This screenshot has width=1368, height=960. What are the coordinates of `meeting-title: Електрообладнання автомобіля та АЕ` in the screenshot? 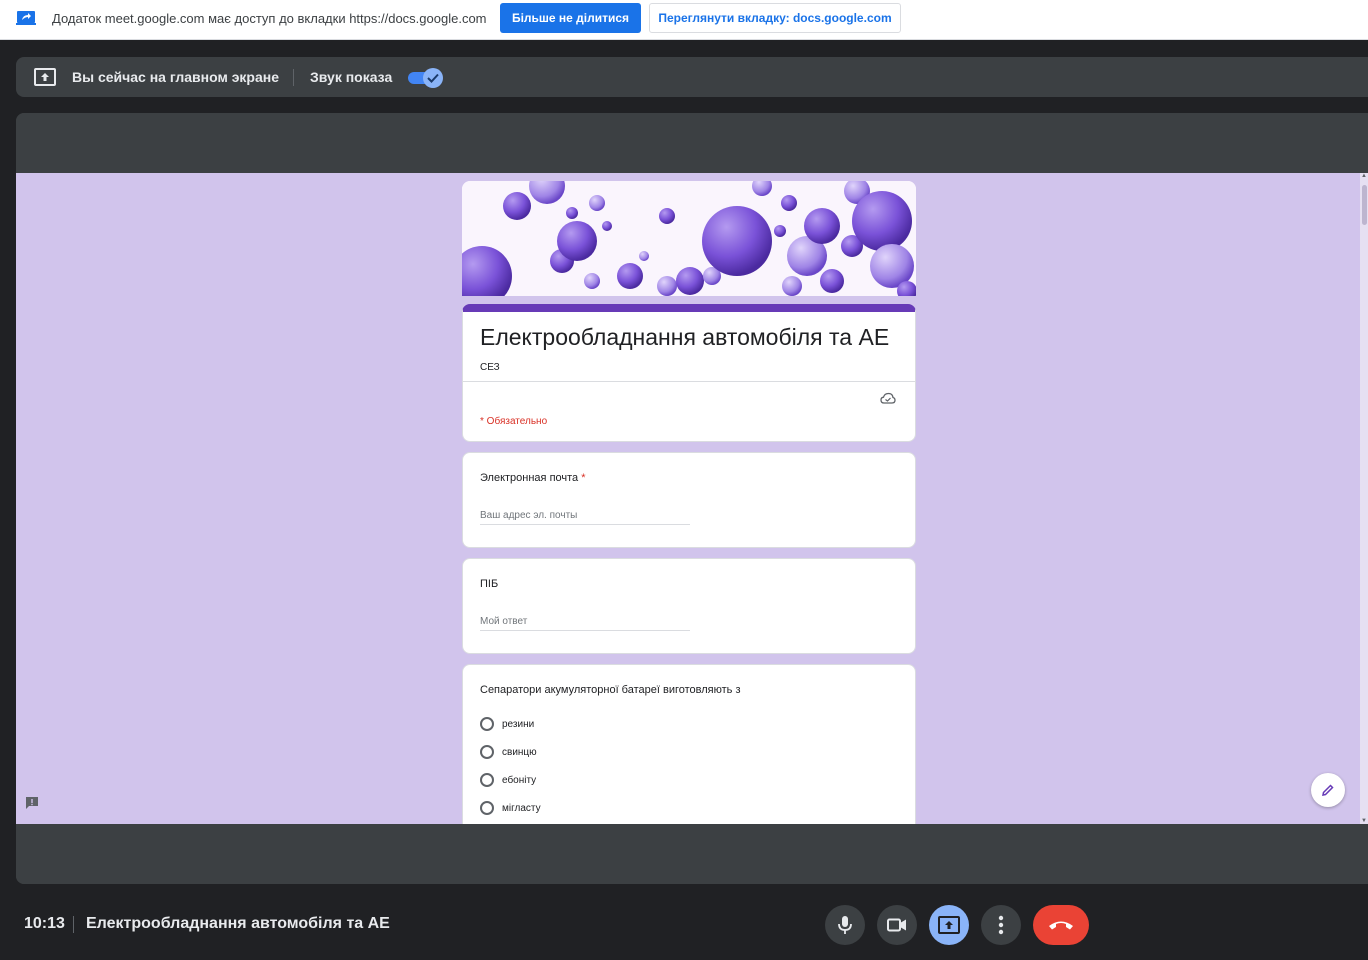 It's located at (238, 923).